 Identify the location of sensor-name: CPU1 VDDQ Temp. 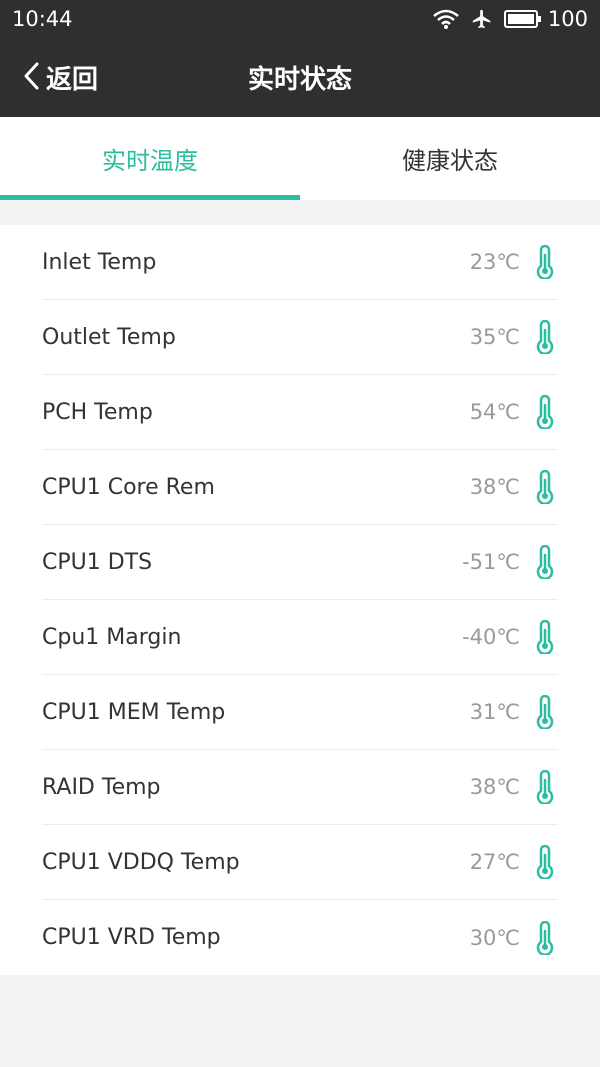
(141, 862).